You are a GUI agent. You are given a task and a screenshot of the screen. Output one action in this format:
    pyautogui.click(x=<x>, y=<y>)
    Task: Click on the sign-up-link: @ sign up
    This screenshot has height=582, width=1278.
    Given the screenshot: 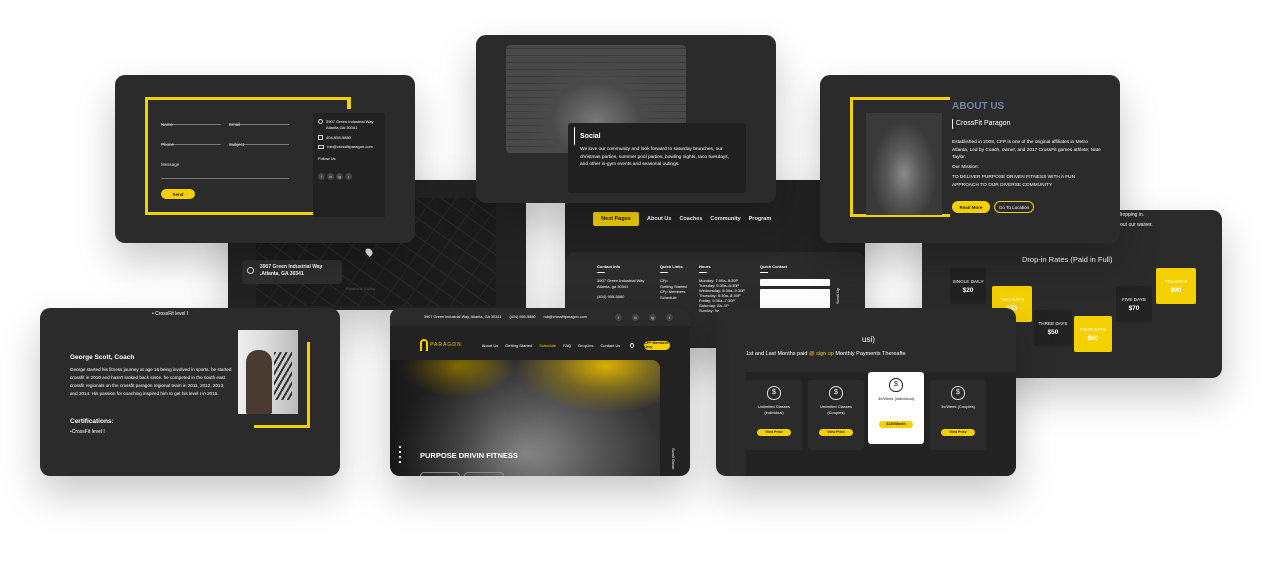 What is the action you would take?
    pyautogui.click(x=821, y=354)
    